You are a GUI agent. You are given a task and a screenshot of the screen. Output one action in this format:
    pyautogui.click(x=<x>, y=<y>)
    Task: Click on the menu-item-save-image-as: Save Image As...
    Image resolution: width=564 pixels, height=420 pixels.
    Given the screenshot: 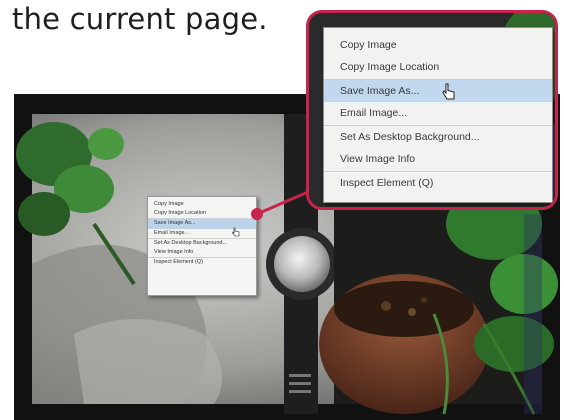 What is the action you would take?
    pyautogui.click(x=438, y=90)
    